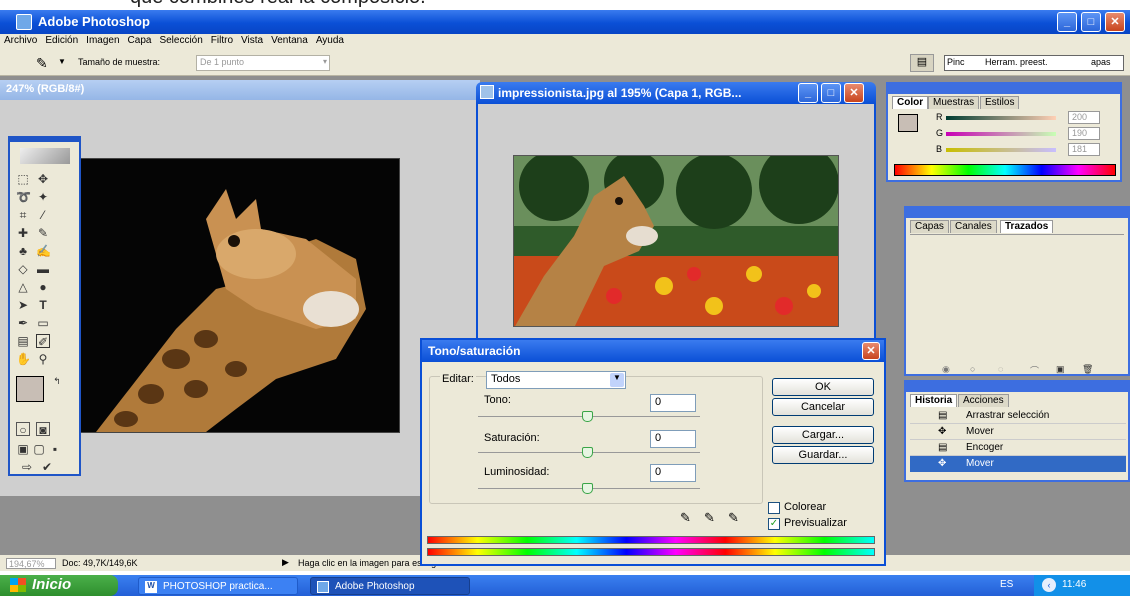 Image resolution: width=1130 pixels, height=596 pixels. I want to click on tab-swatches: Muestras, so click(954, 102).